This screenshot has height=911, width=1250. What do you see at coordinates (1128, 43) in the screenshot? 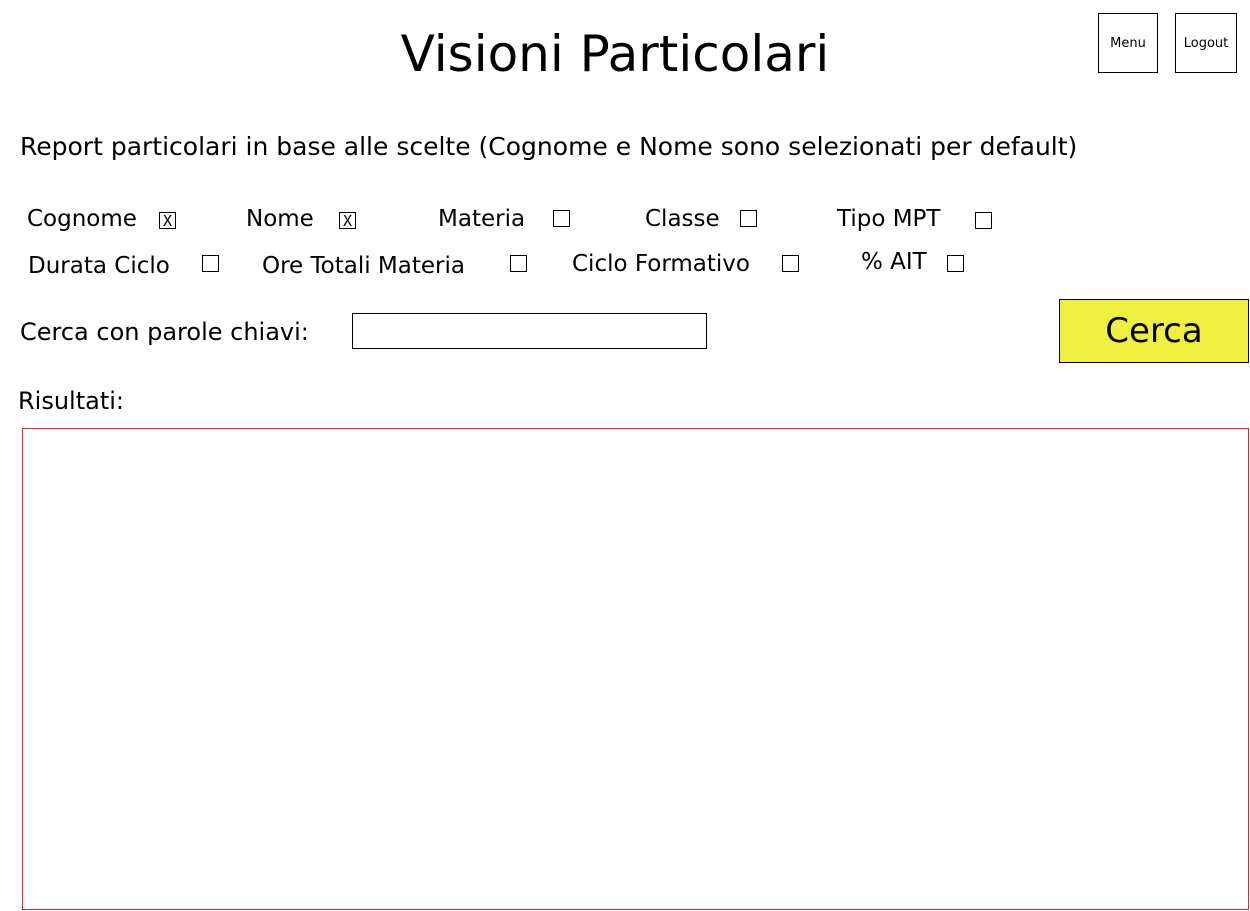
I see `menu-button: Menu` at bounding box center [1128, 43].